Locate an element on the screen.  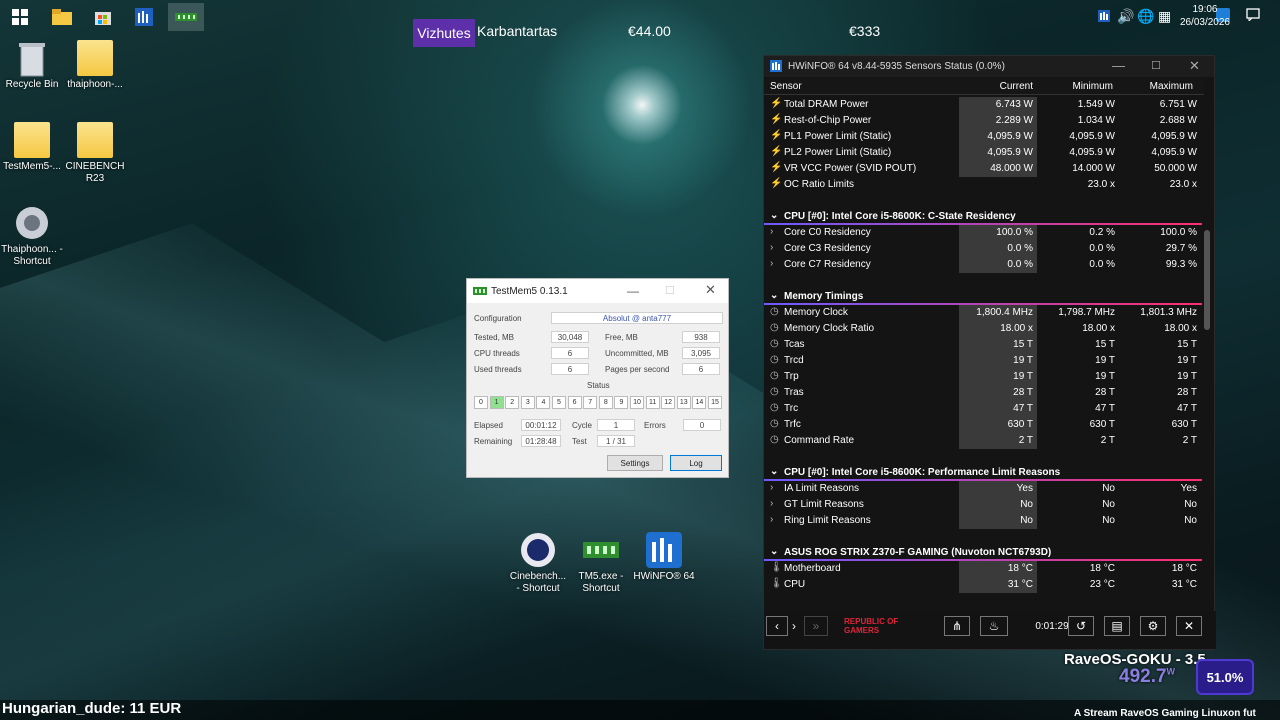
desktop-icon-label: Thaiphoon... - Shortcut is located at coordinates (32, 255).